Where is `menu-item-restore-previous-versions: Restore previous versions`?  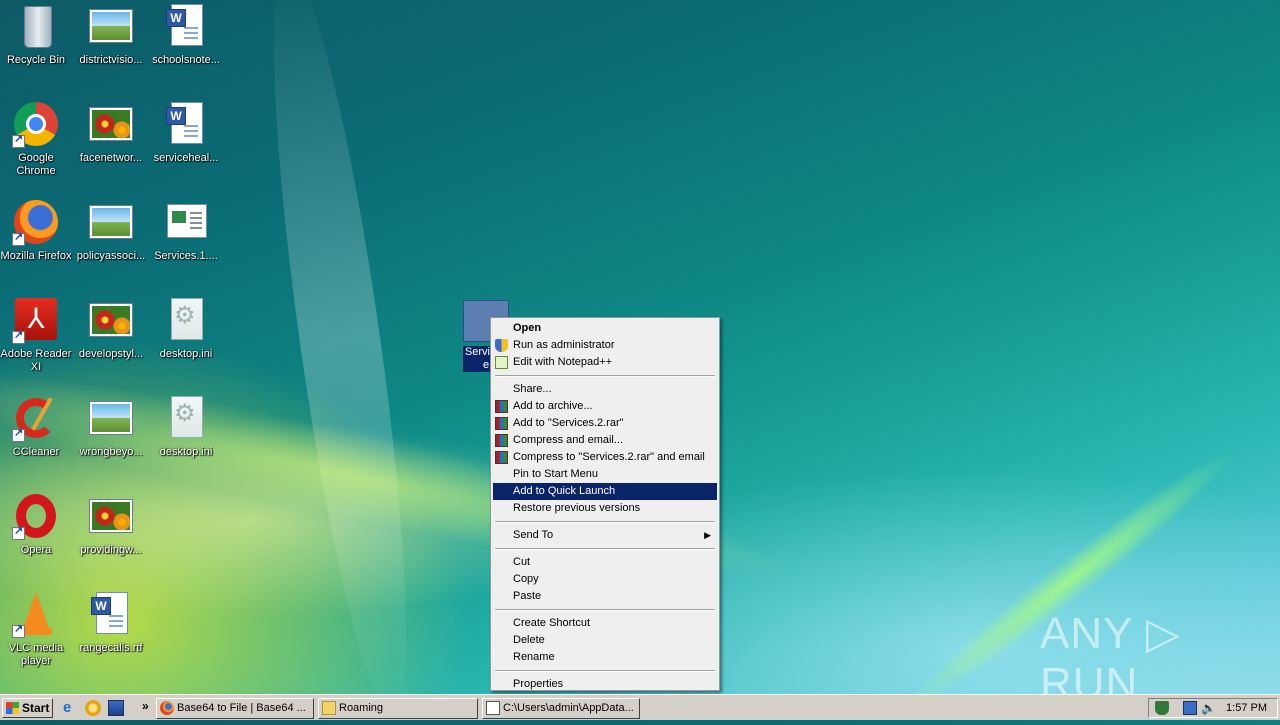 menu-item-restore-previous-versions: Restore previous versions is located at coordinates (605, 508).